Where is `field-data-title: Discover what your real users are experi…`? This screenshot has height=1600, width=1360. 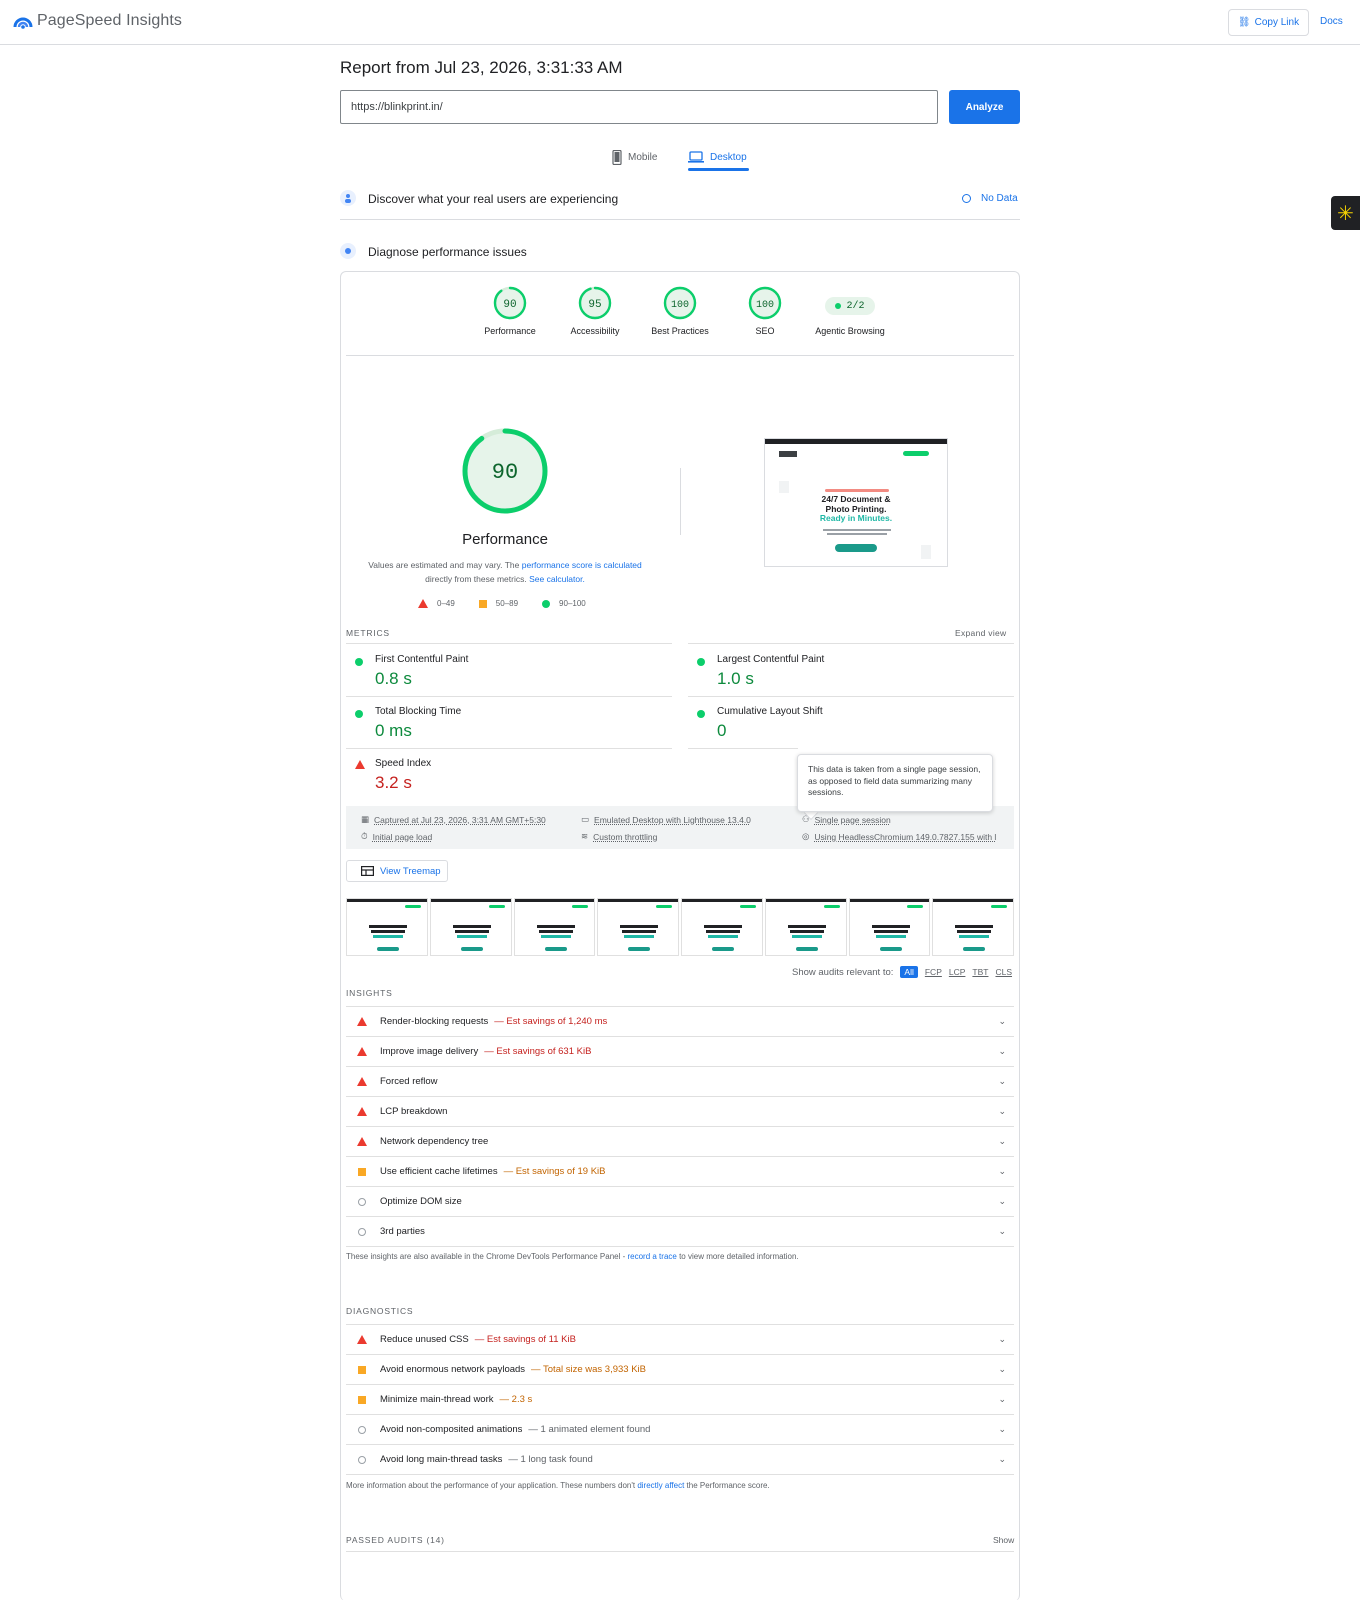 field-data-title: Discover what your real users are experi… is located at coordinates (493, 199).